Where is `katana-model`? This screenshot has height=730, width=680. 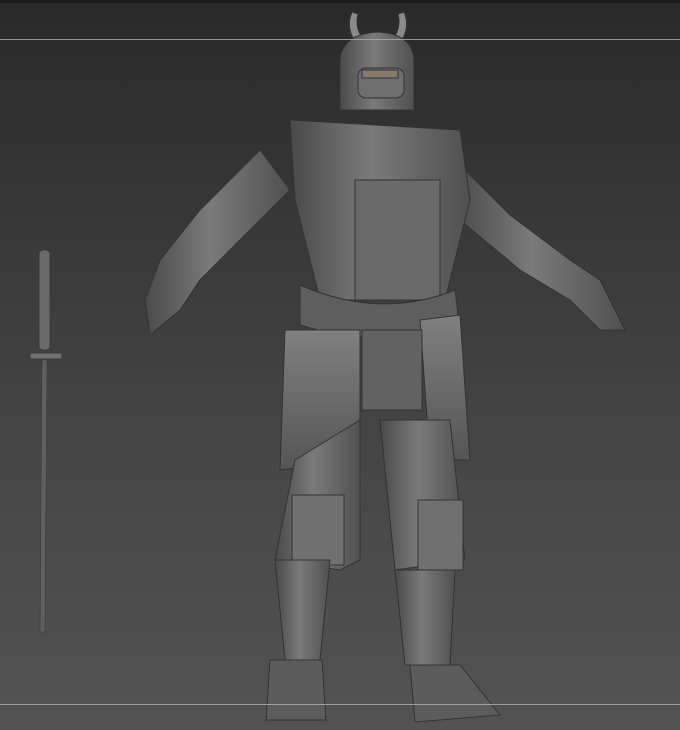
katana-model is located at coordinates (46, 441).